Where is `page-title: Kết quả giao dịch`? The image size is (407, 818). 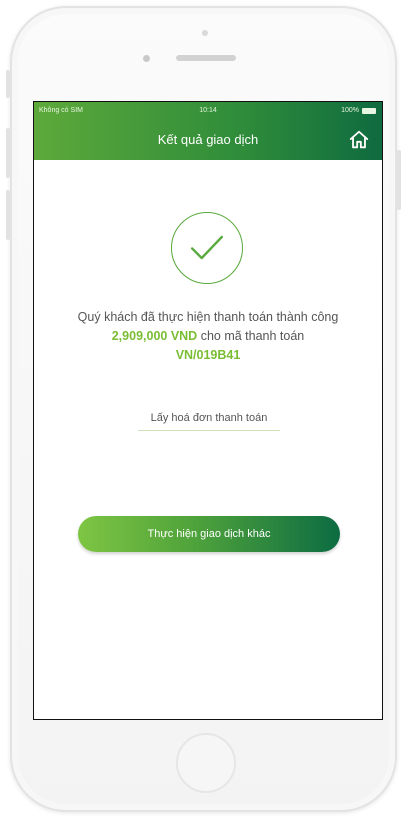
page-title: Kết quả giao dịch is located at coordinates (208, 139).